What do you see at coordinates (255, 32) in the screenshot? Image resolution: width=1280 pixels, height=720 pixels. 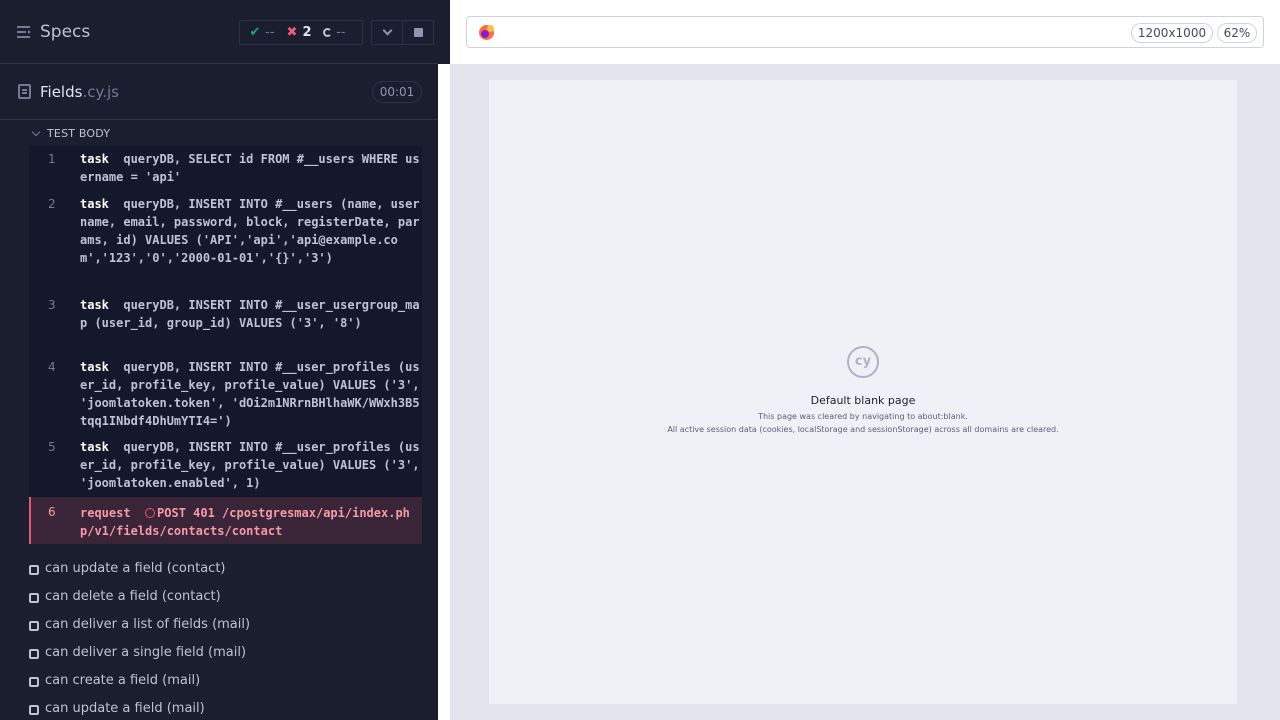 I see `check-icon: ✔` at bounding box center [255, 32].